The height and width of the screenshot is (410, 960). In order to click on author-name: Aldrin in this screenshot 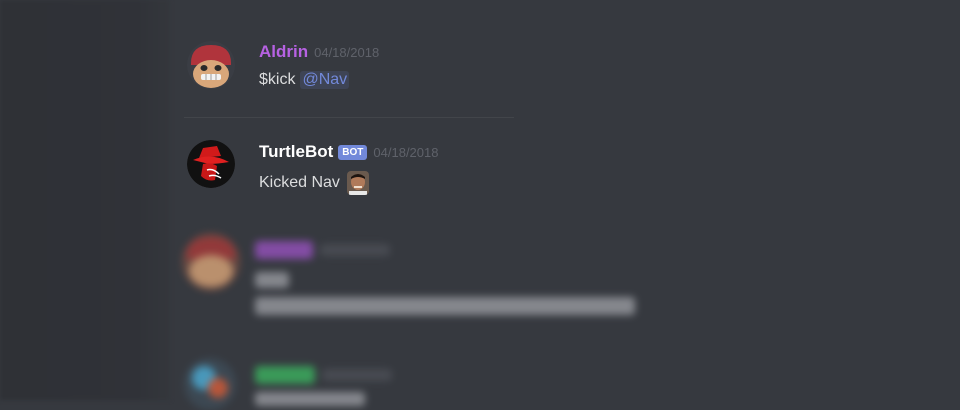, I will do `click(283, 52)`.